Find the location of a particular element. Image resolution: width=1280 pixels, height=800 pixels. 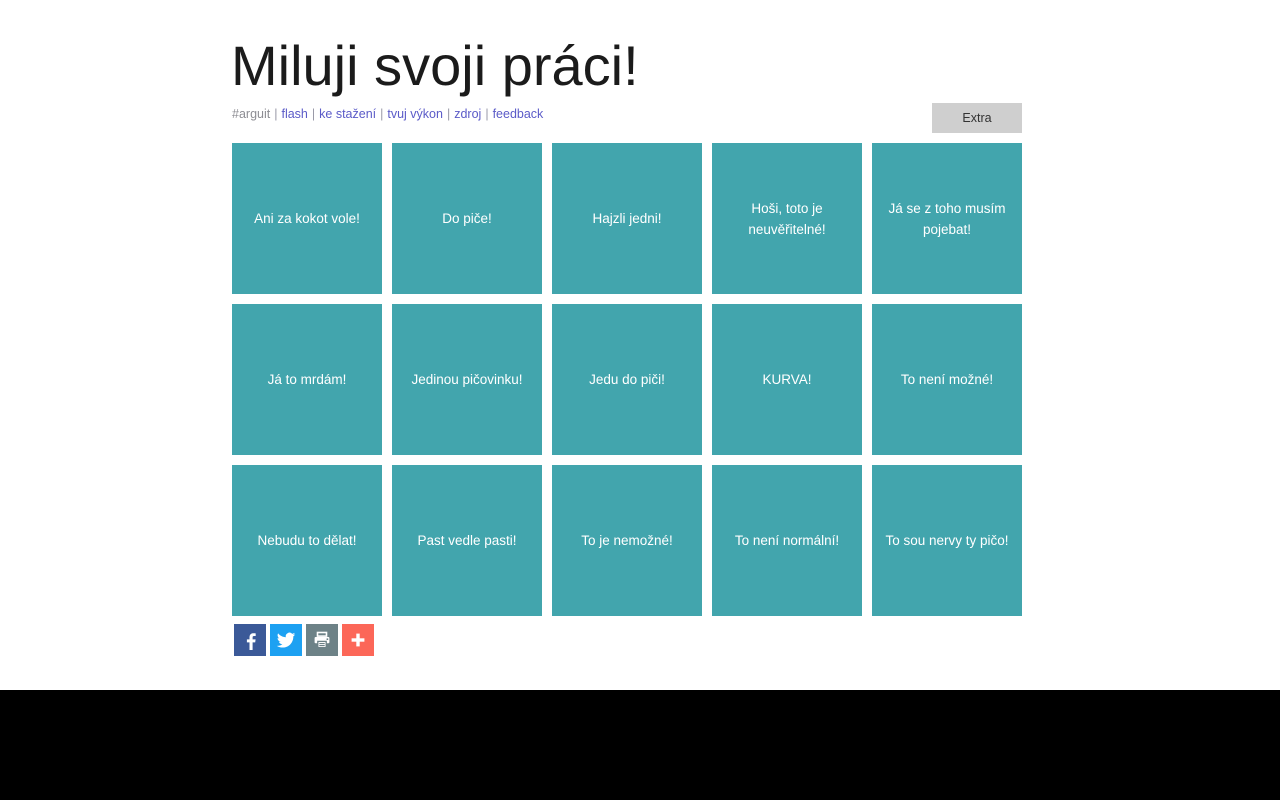

tile: Hajzli jedni! is located at coordinates (627, 218).